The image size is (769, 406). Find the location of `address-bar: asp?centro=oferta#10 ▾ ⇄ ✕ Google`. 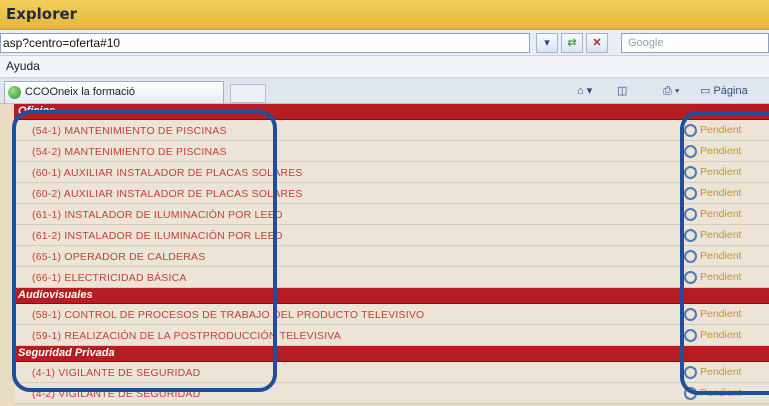

address-bar: asp?centro=oferta#10 ▾ ⇄ ✕ Google is located at coordinates (384, 43).